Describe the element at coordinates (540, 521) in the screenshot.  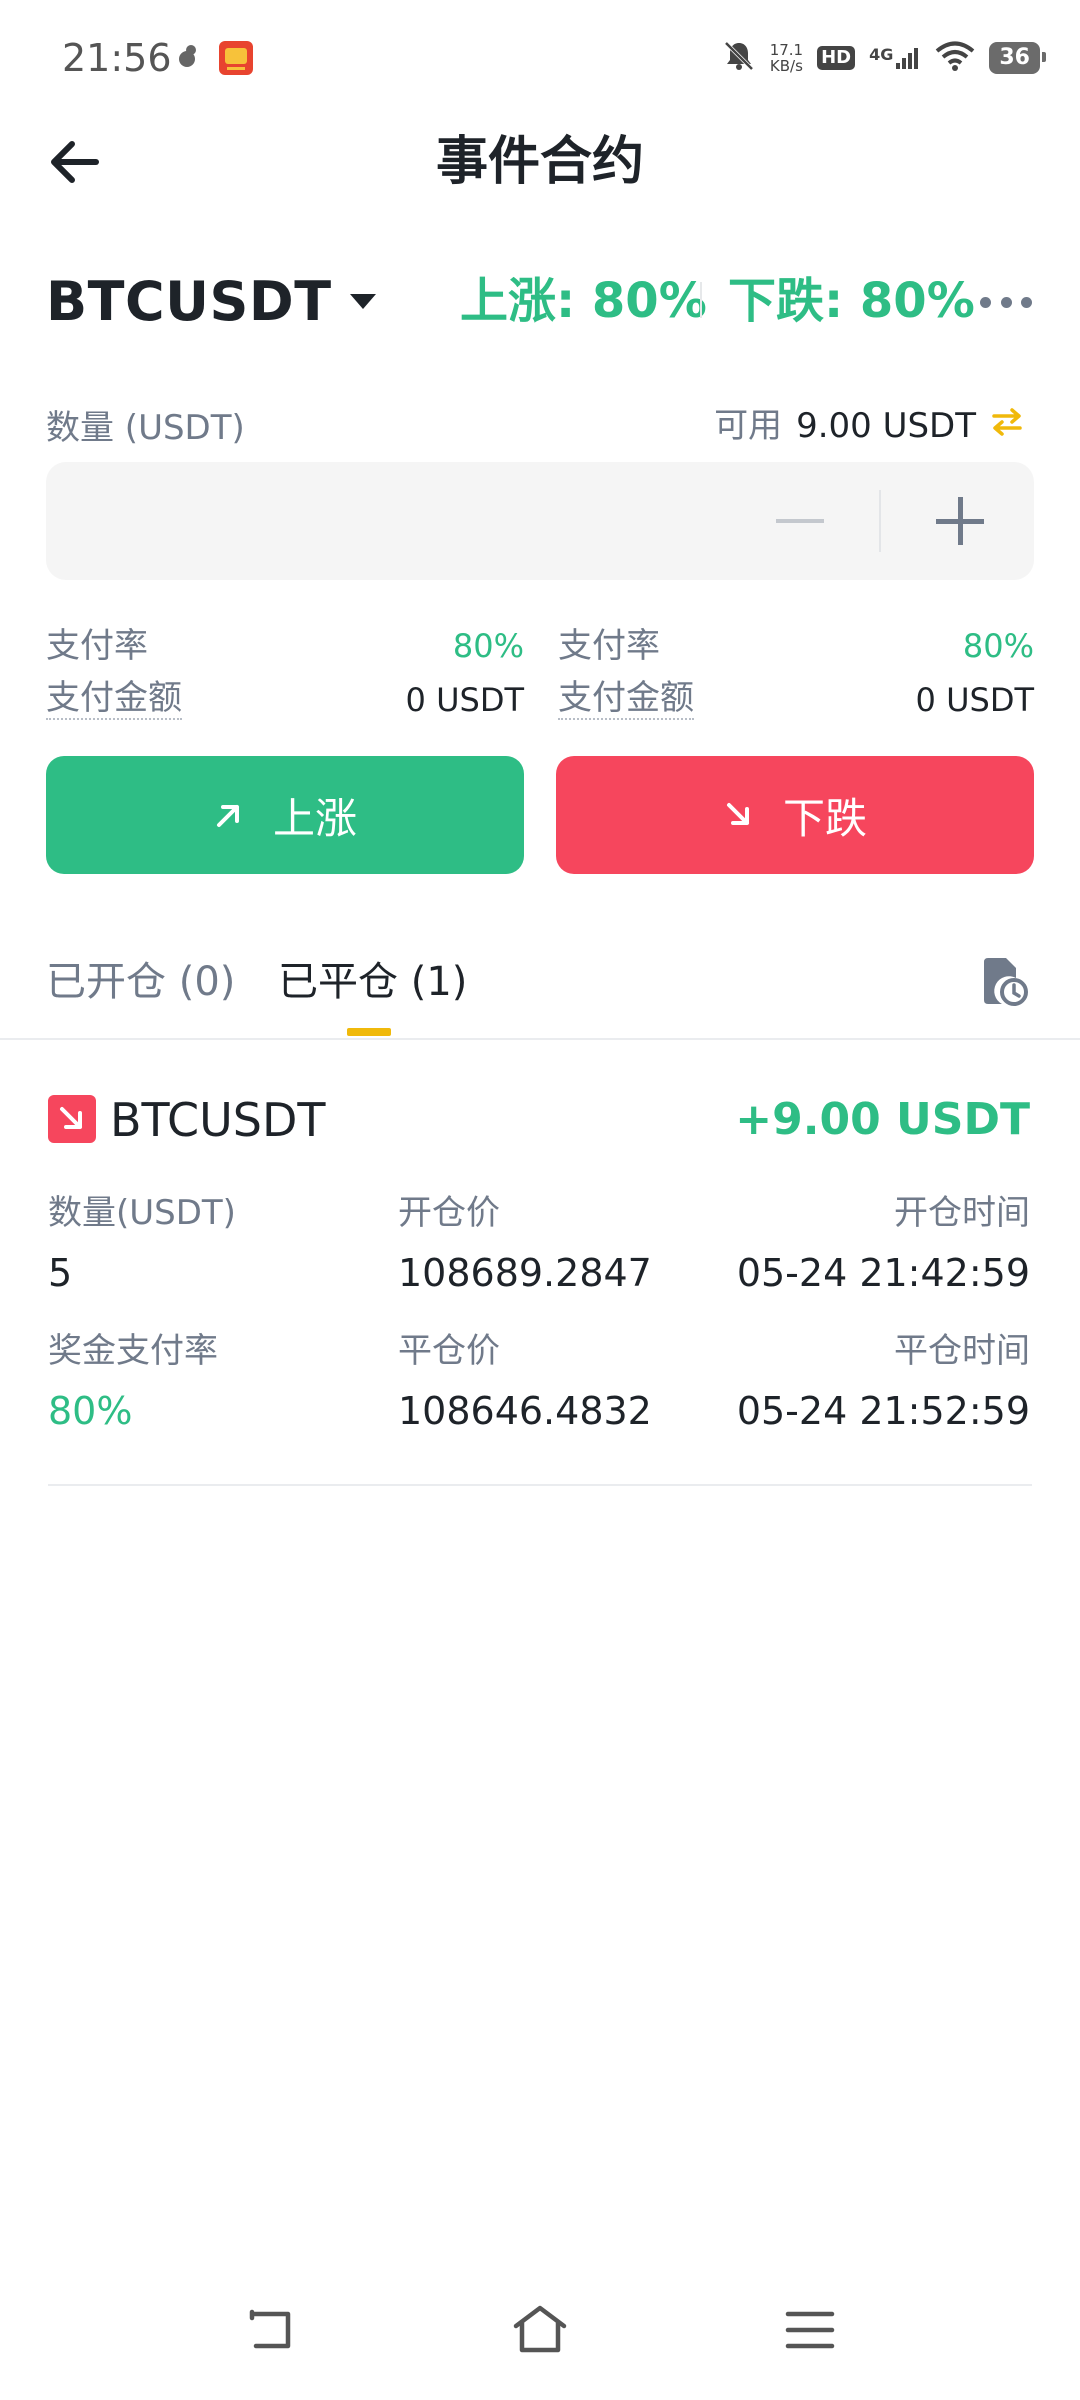
I see `quantity-input` at that location.